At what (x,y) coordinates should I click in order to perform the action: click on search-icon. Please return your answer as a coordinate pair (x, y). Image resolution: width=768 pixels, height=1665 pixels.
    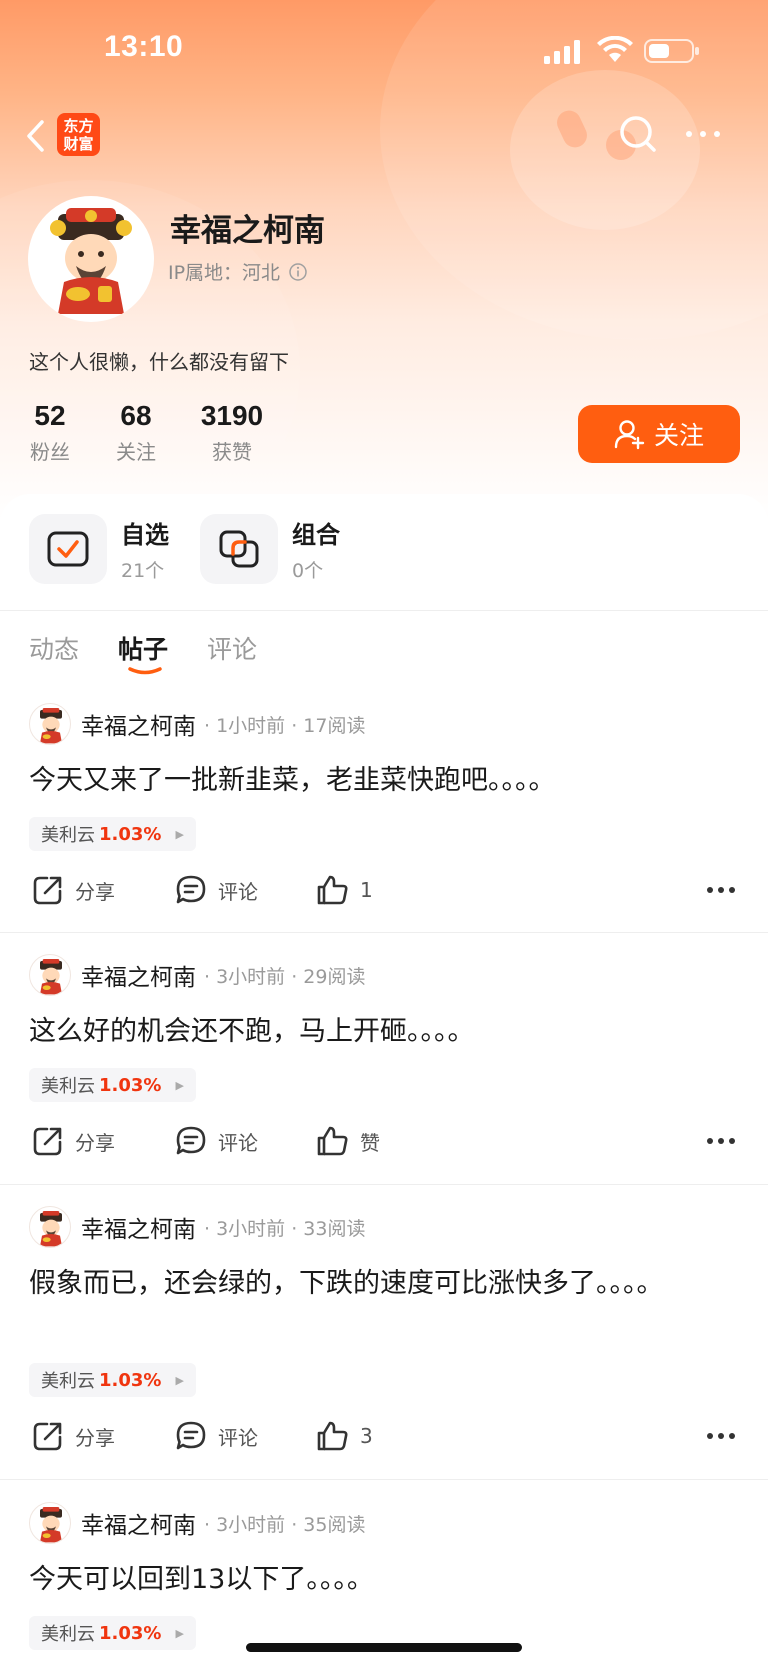
    Looking at the image, I should click on (638, 134).